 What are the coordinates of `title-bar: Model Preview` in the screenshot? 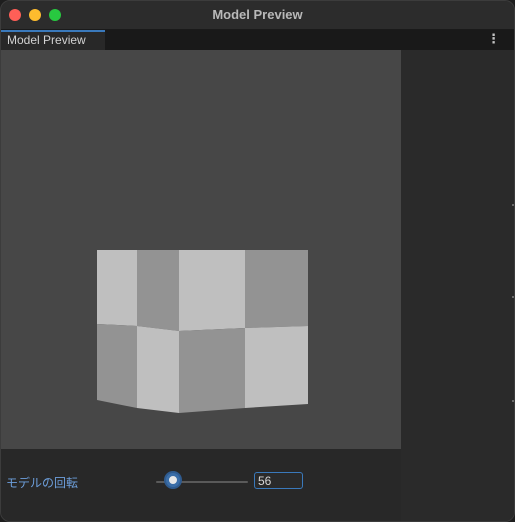 It's located at (257, 15).